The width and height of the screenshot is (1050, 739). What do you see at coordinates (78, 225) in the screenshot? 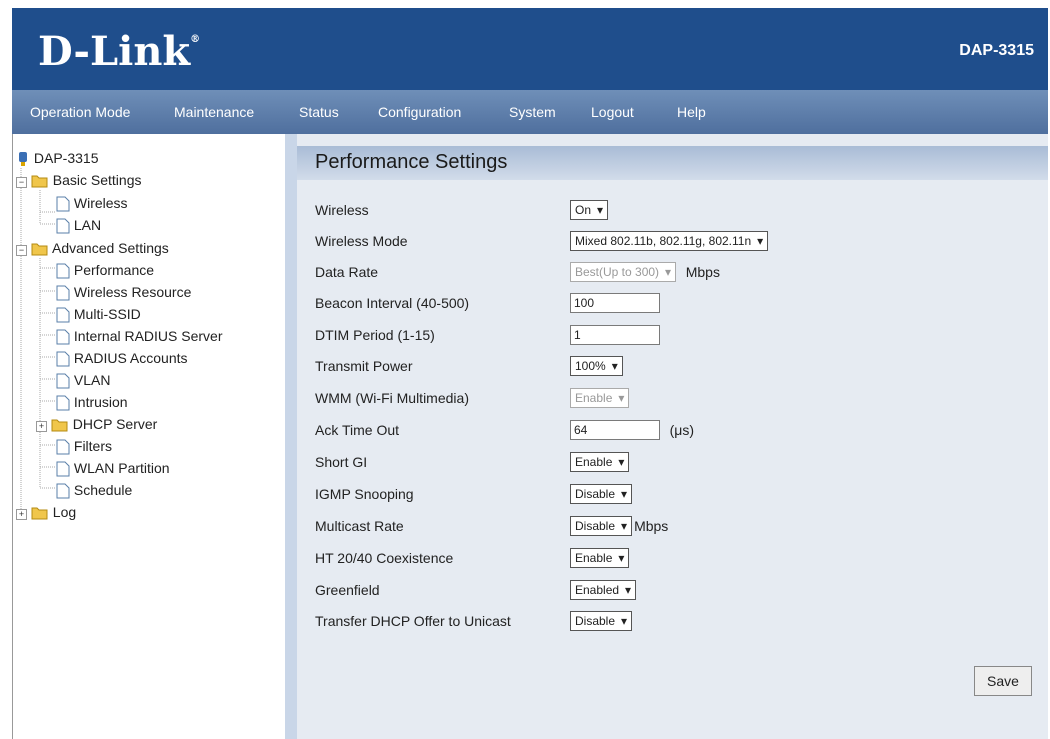
I see `tree-item-lan: LAN` at bounding box center [78, 225].